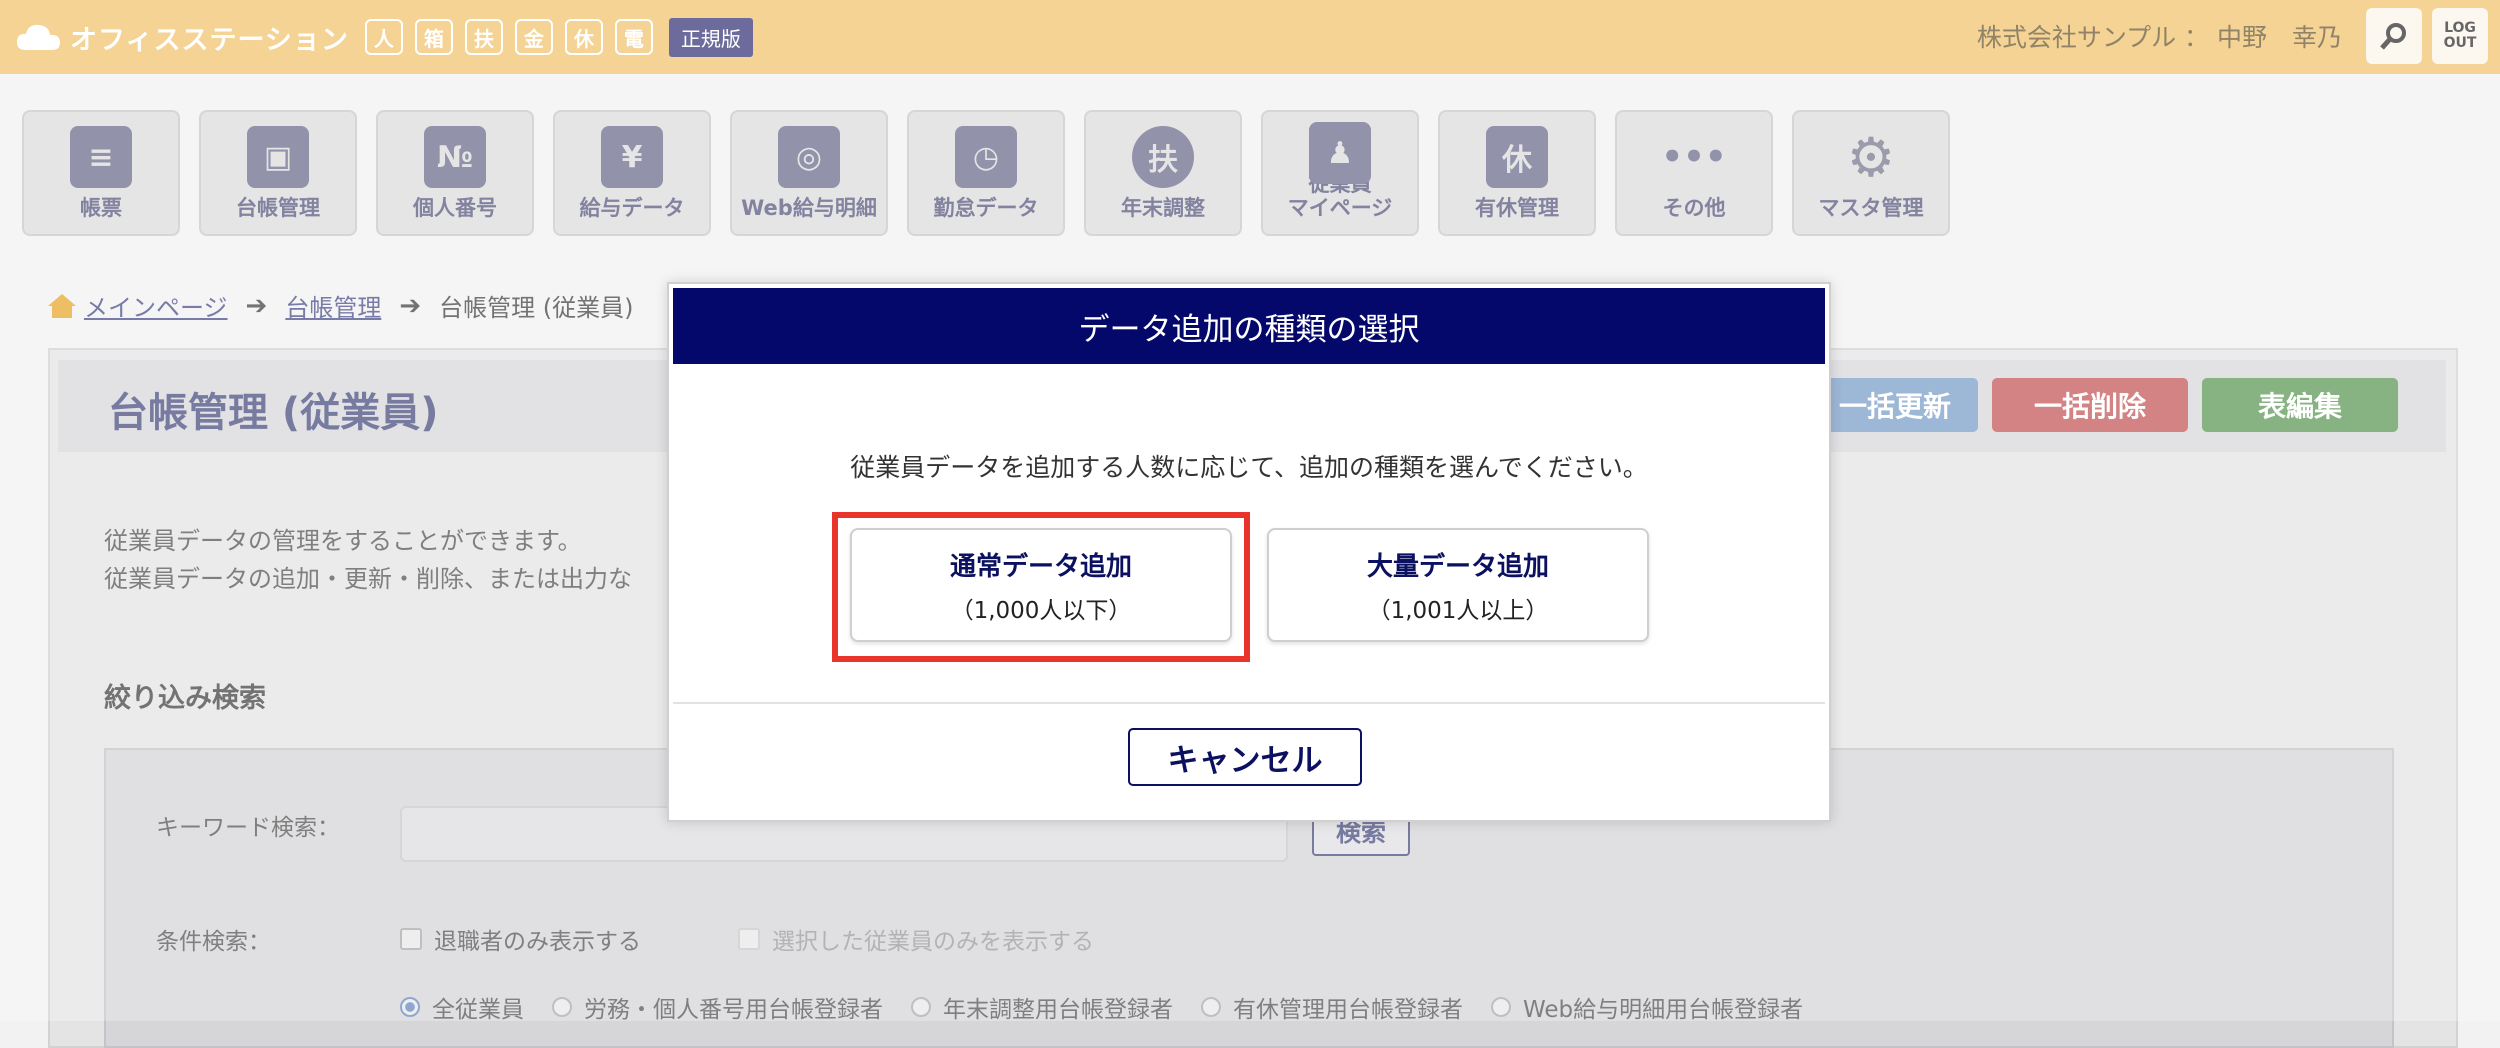 This screenshot has width=2500, height=1048. Describe the element at coordinates (1249, 467) in the screenshot. I see `dialog-message: 従業員データを追加する人数に応じて、追加の種類を選んでください。` at that location.